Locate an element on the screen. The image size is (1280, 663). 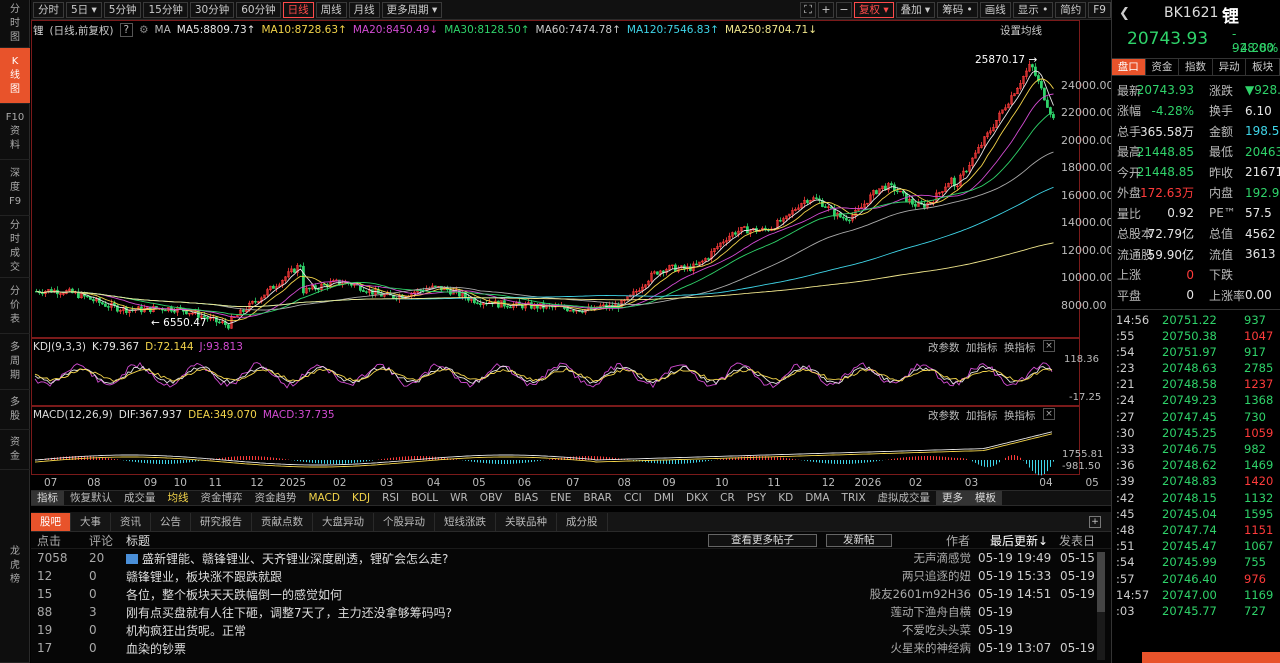
news-tab: 资讯 is located at coordinates (131, 521).